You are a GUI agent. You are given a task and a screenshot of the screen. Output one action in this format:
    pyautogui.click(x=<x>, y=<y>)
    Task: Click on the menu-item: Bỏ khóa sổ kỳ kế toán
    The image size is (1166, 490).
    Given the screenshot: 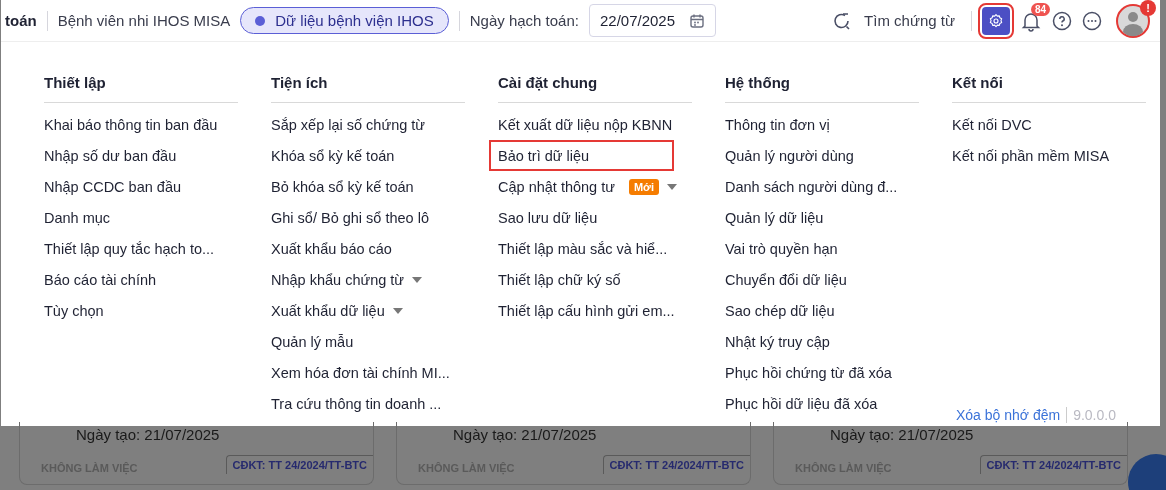 What is the action you would take?
    pyautogui.click(x=359, y=186)
    